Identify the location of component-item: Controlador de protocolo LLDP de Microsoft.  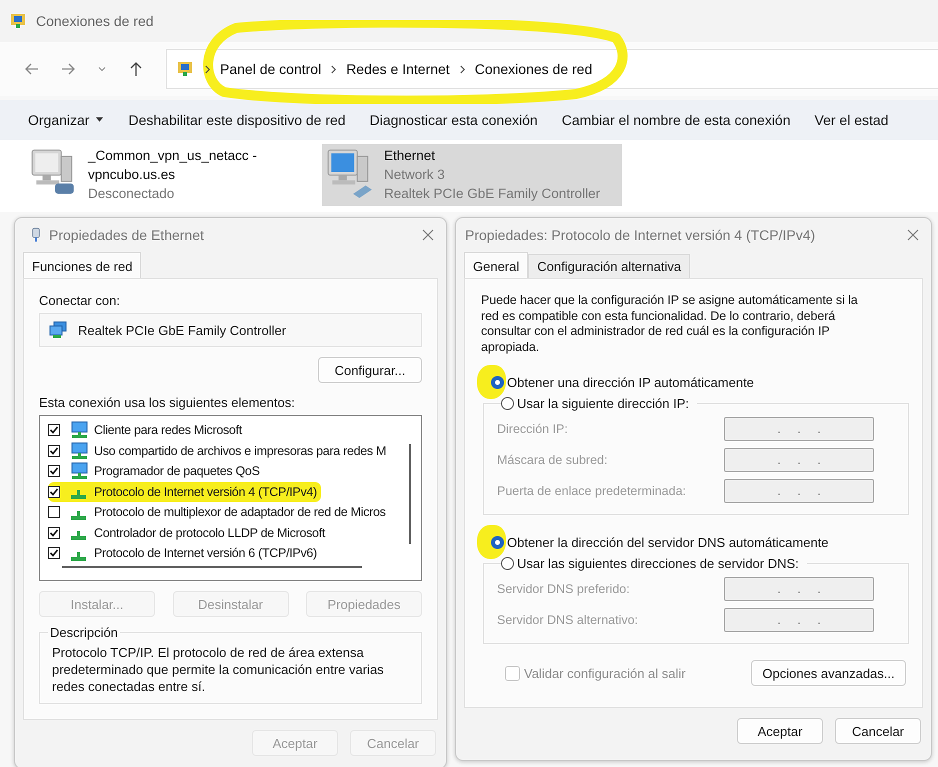
(189, 532).